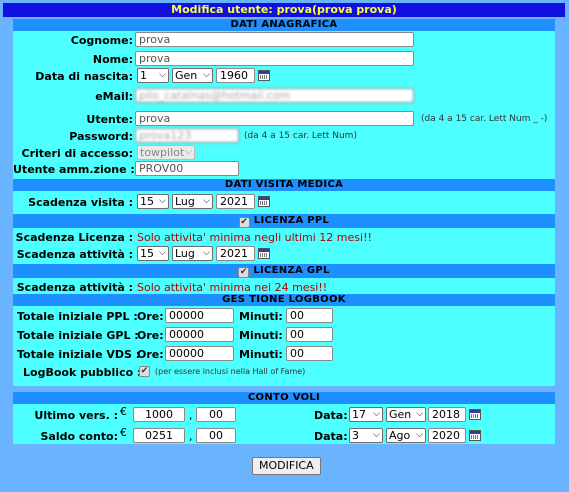 The width and height of the screenshot is (569, 492). I want to click on ppl-checkbox: ✔, so click(244, 222).